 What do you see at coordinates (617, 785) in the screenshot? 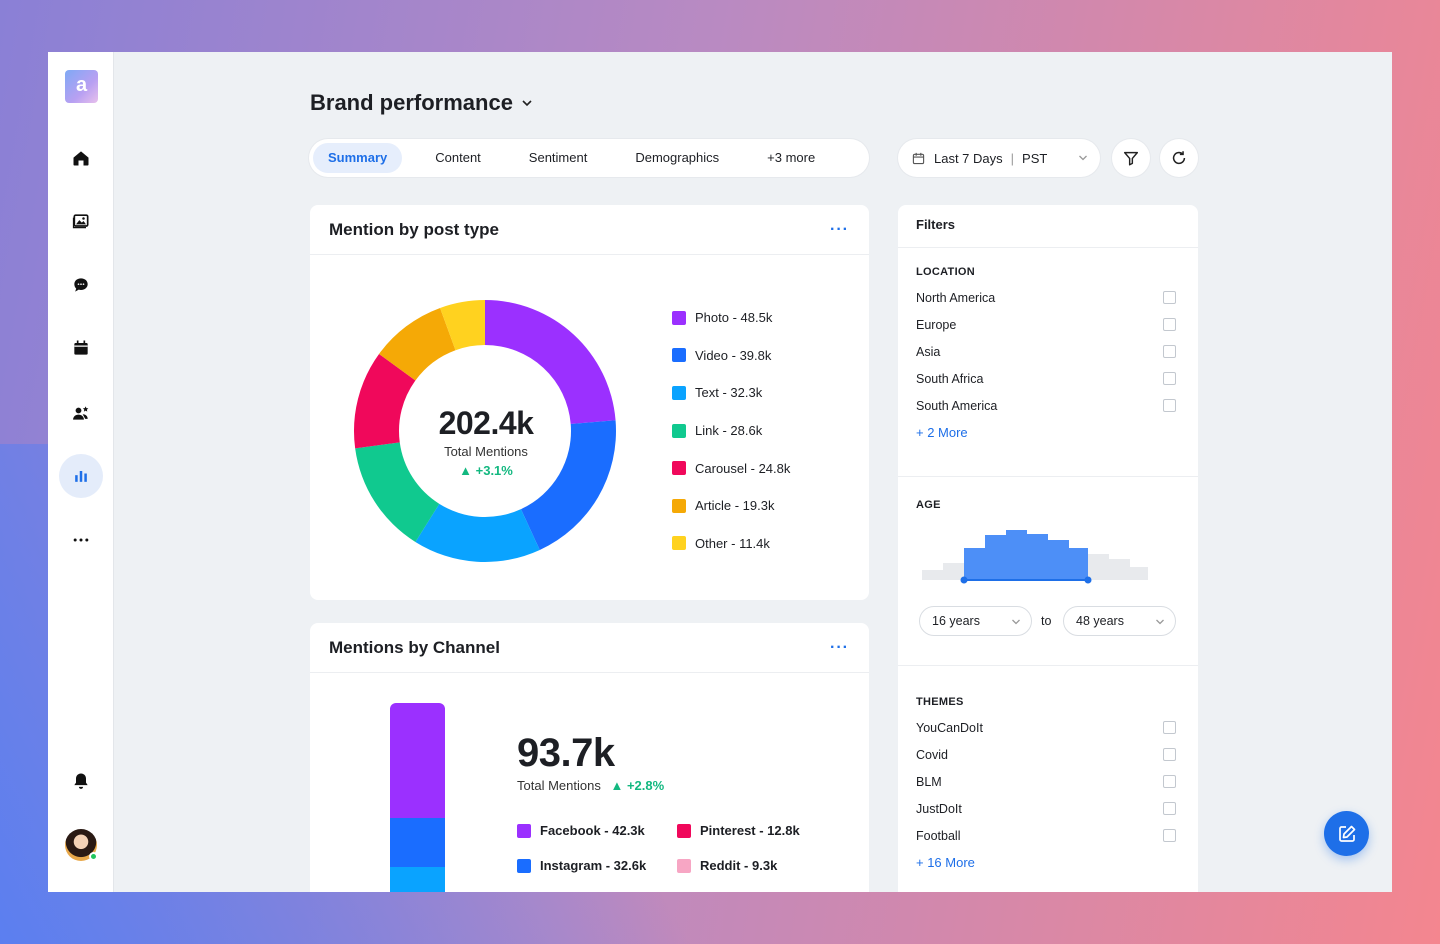
I see `triangle-up-icon: ▲` at bounding box center [617, 785].